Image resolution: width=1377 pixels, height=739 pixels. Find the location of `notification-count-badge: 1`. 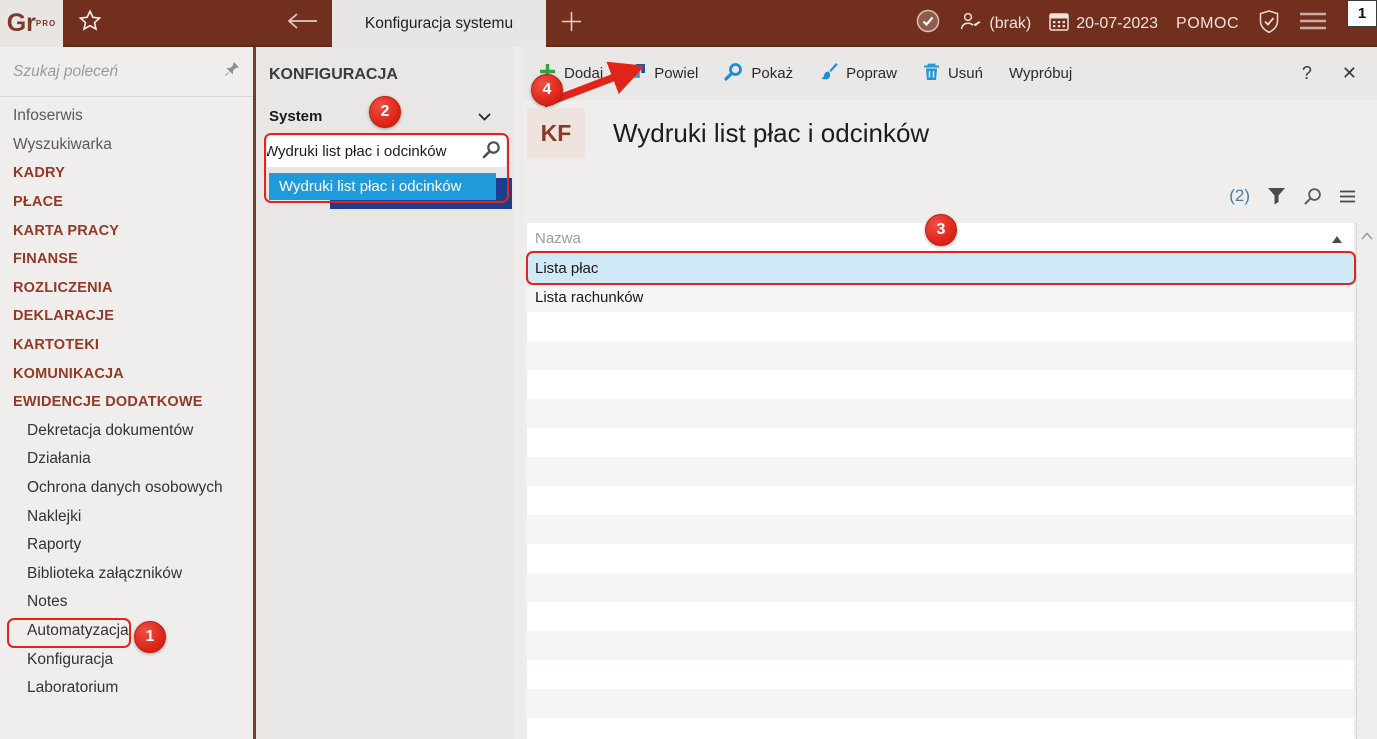

notification-count-badge: 1 is located at coordinates (1362, 13).